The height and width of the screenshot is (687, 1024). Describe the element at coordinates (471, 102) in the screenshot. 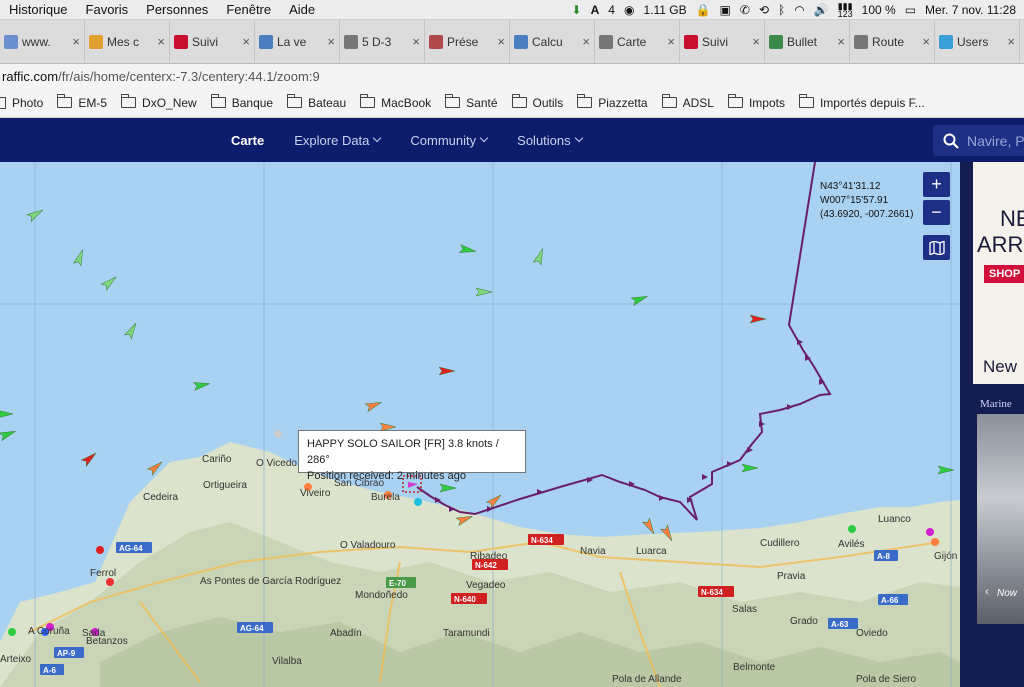

I see `bookmark-folder: Santé` at that location.